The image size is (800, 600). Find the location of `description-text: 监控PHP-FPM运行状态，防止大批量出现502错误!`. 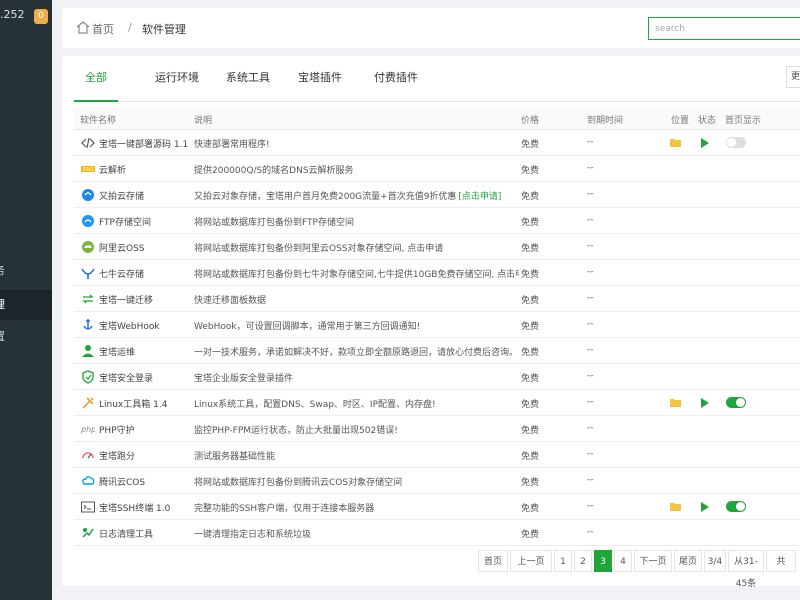

description-text: 监控PHP-FPM运行状态，防止大批量出现502错误! is located at coordinates (296, 431).